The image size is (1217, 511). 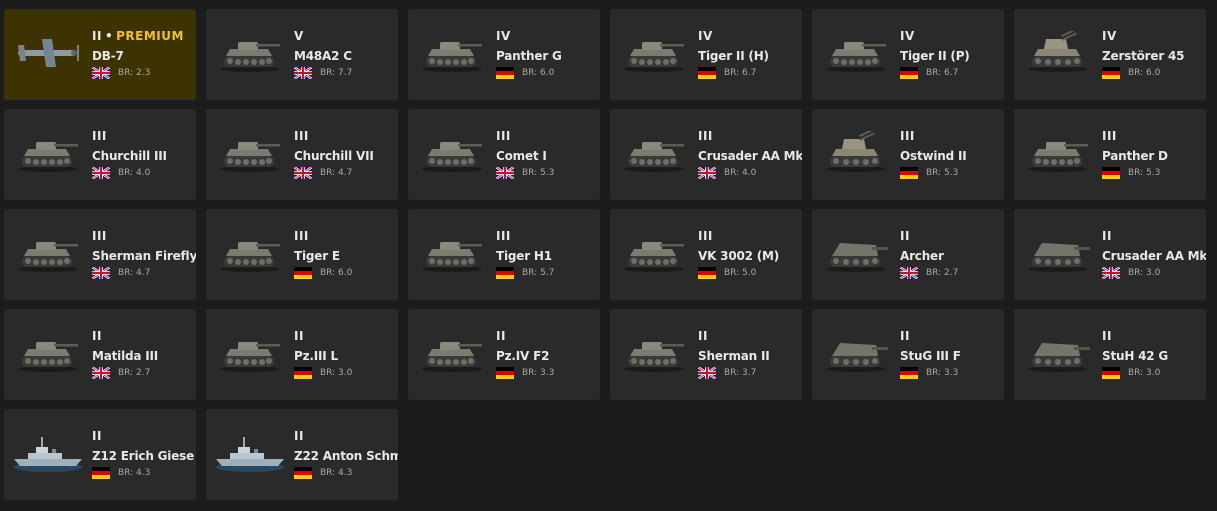 What do you see at coordinates (101, 273) in the screenshot?
I see `uk-flag-icon` at bounding box center [101, 273].